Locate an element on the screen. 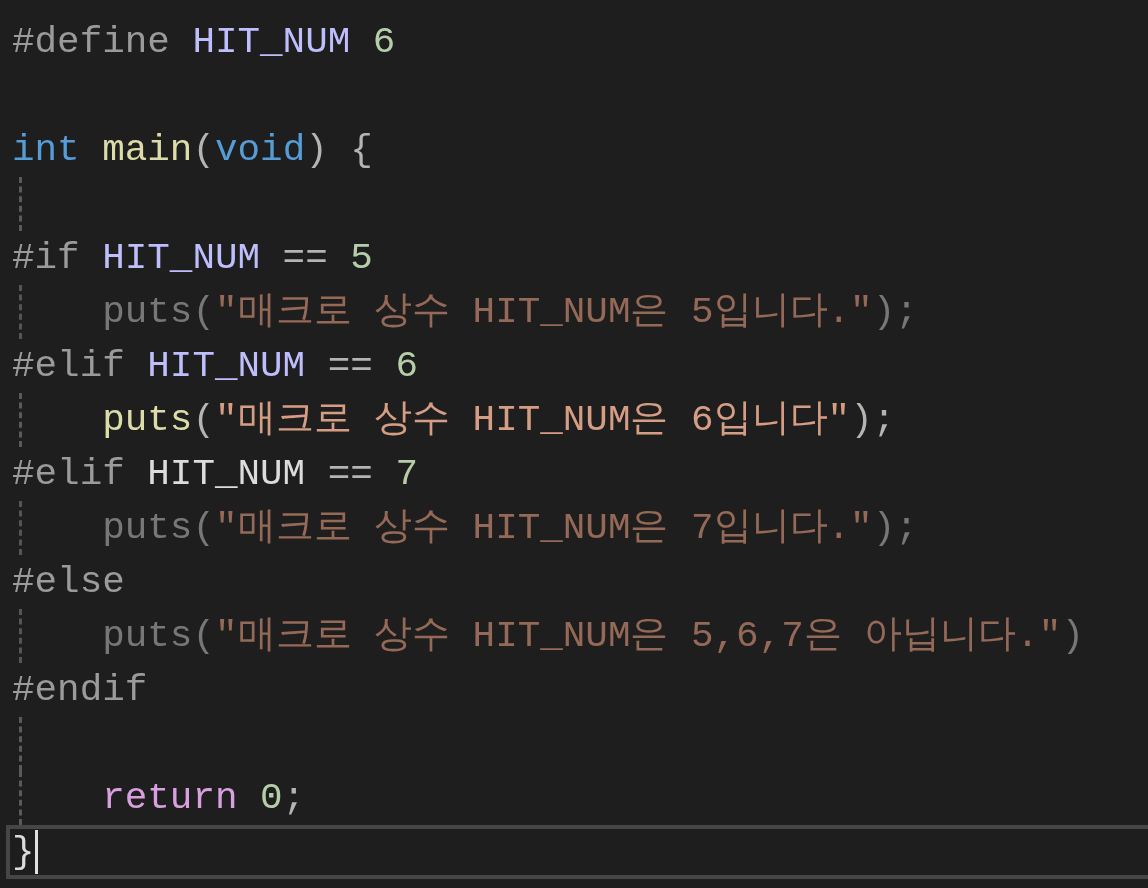 This screenshot has height=888, width=1148. code-line: puts("매크로 상수 HIT_NUM은 6입니다"); is located at coordinates (499, 420).